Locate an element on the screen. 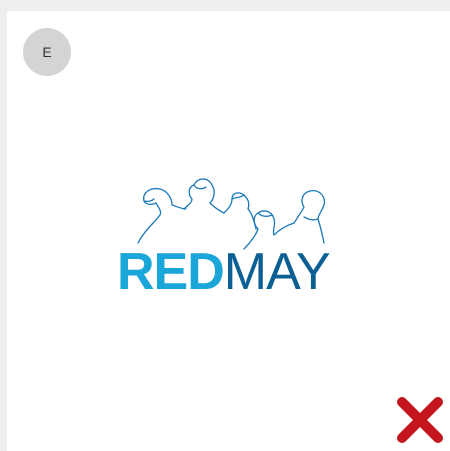 Image resolution: width=450 pixels, height=451 pixels. option-letter: E is located at coordinates (47, 52).